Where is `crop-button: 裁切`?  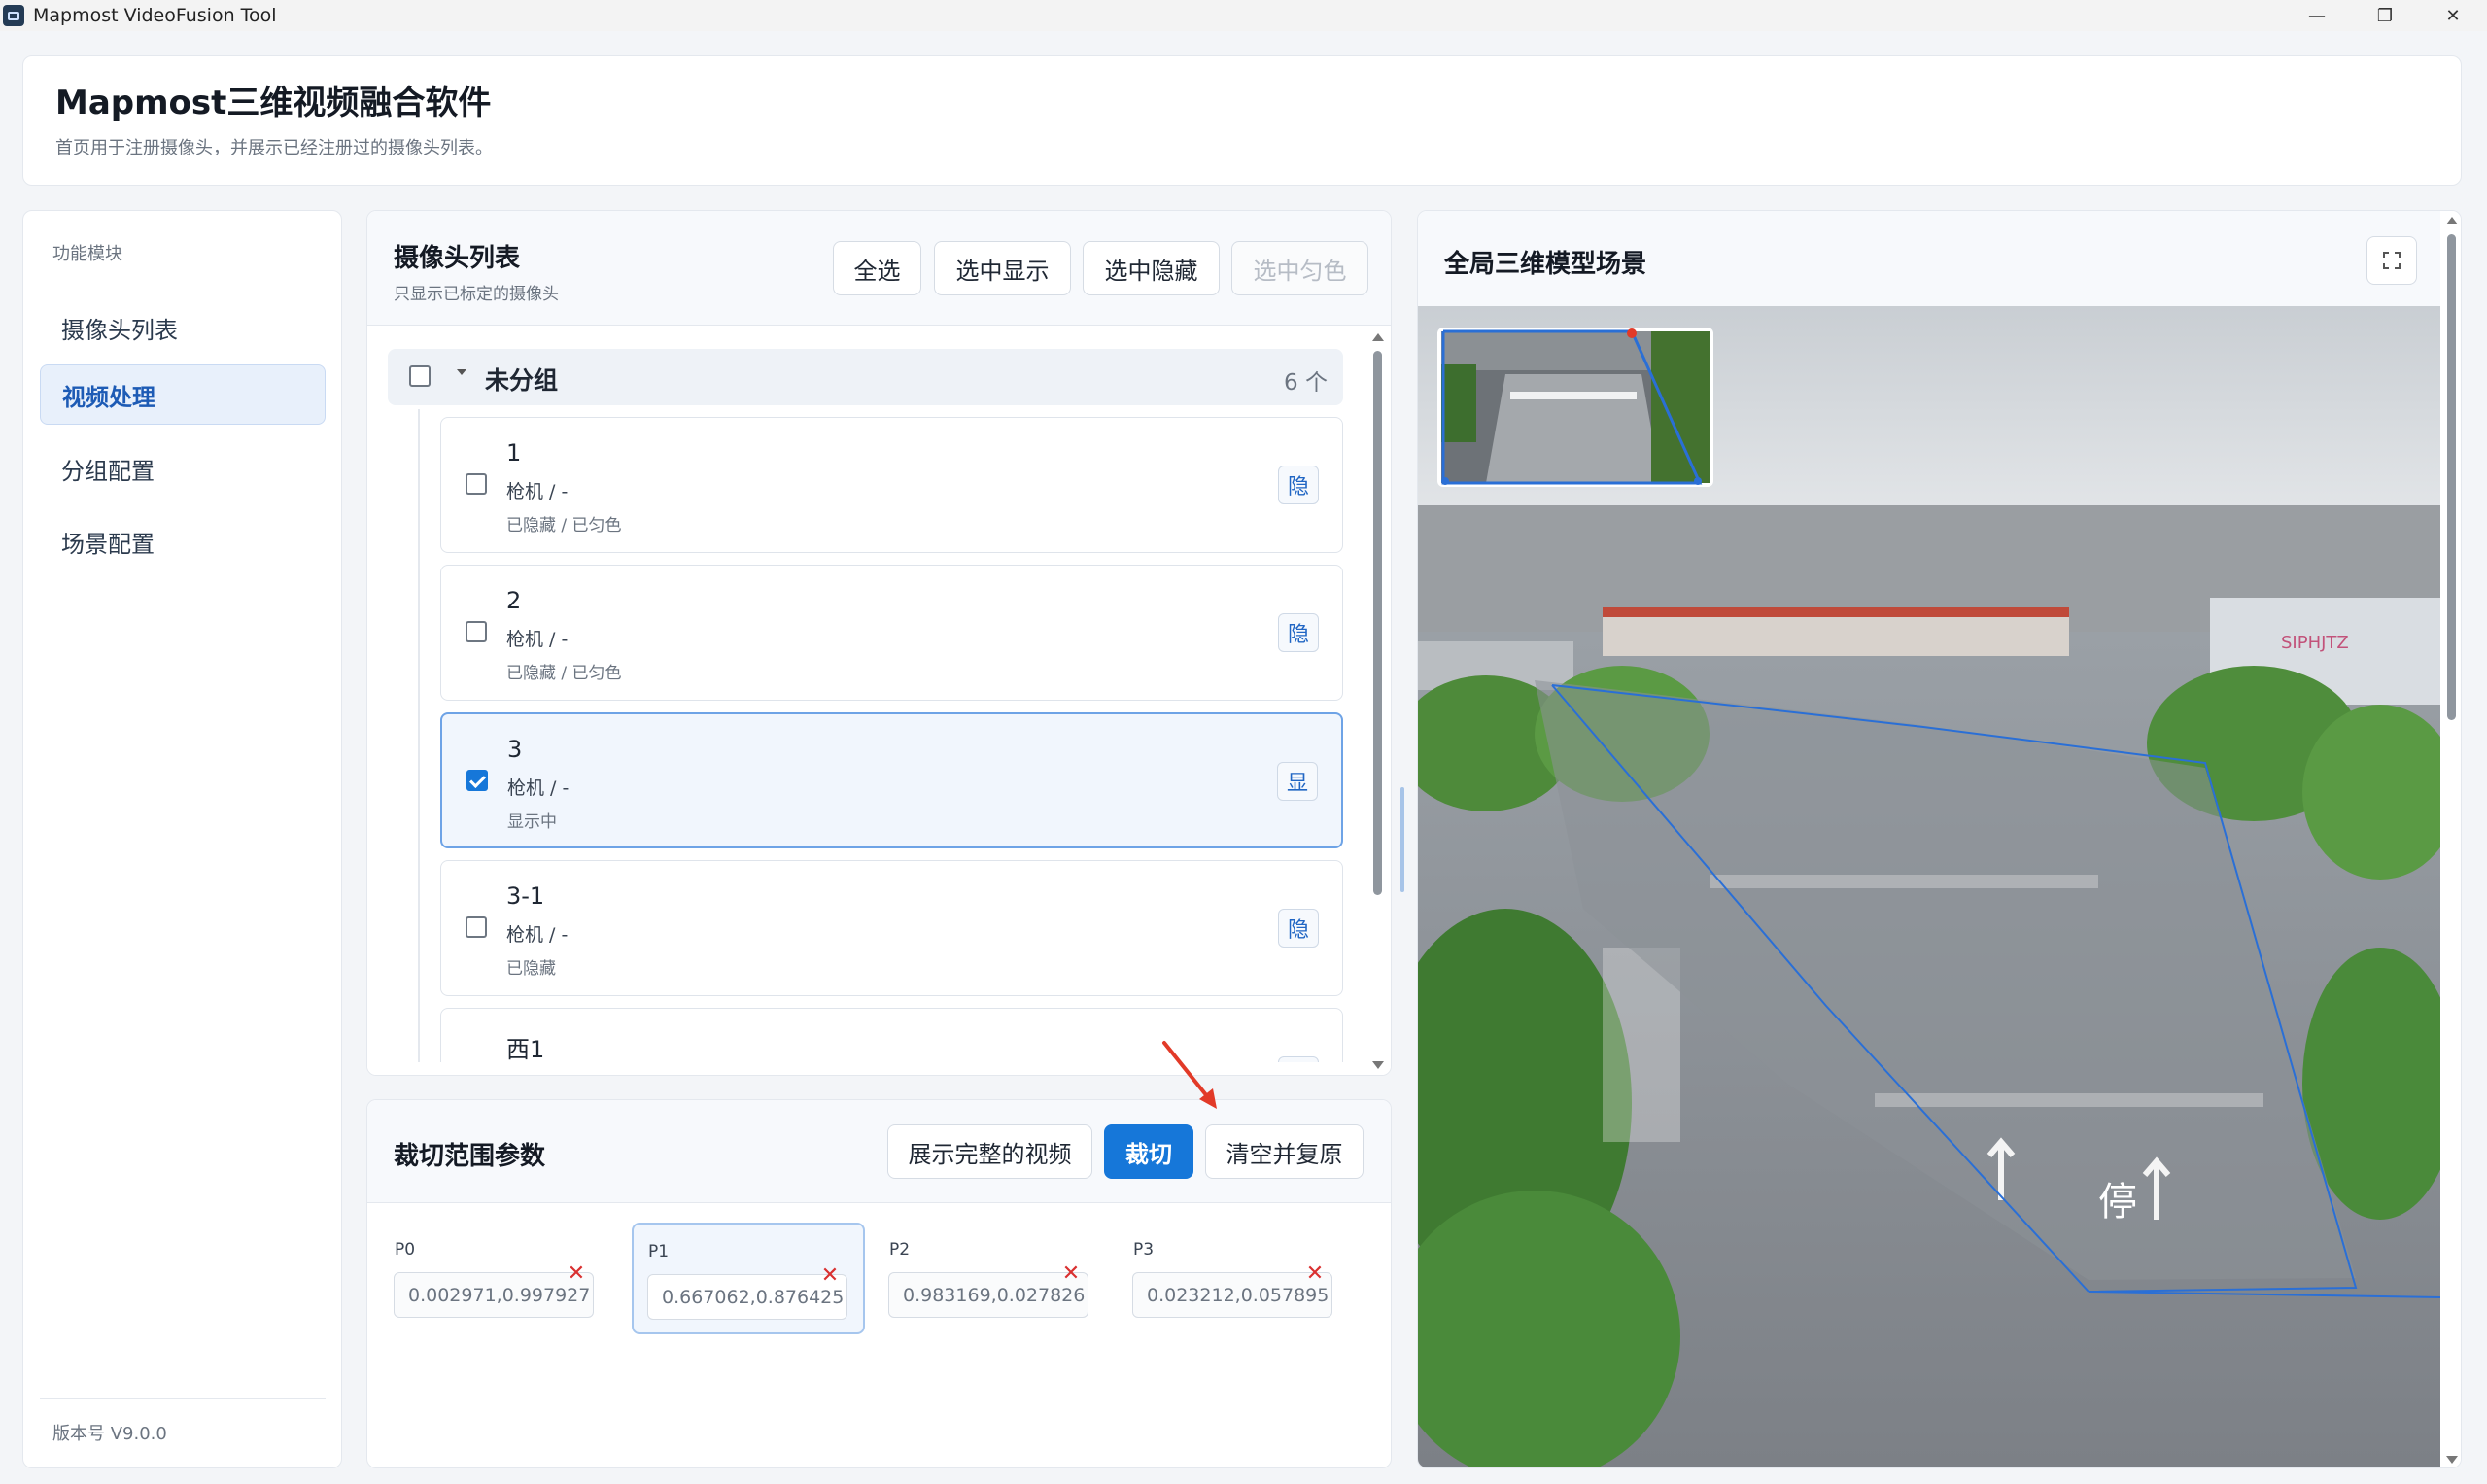
crop-button: 裁切 is located at coordinates (1148, 1151).